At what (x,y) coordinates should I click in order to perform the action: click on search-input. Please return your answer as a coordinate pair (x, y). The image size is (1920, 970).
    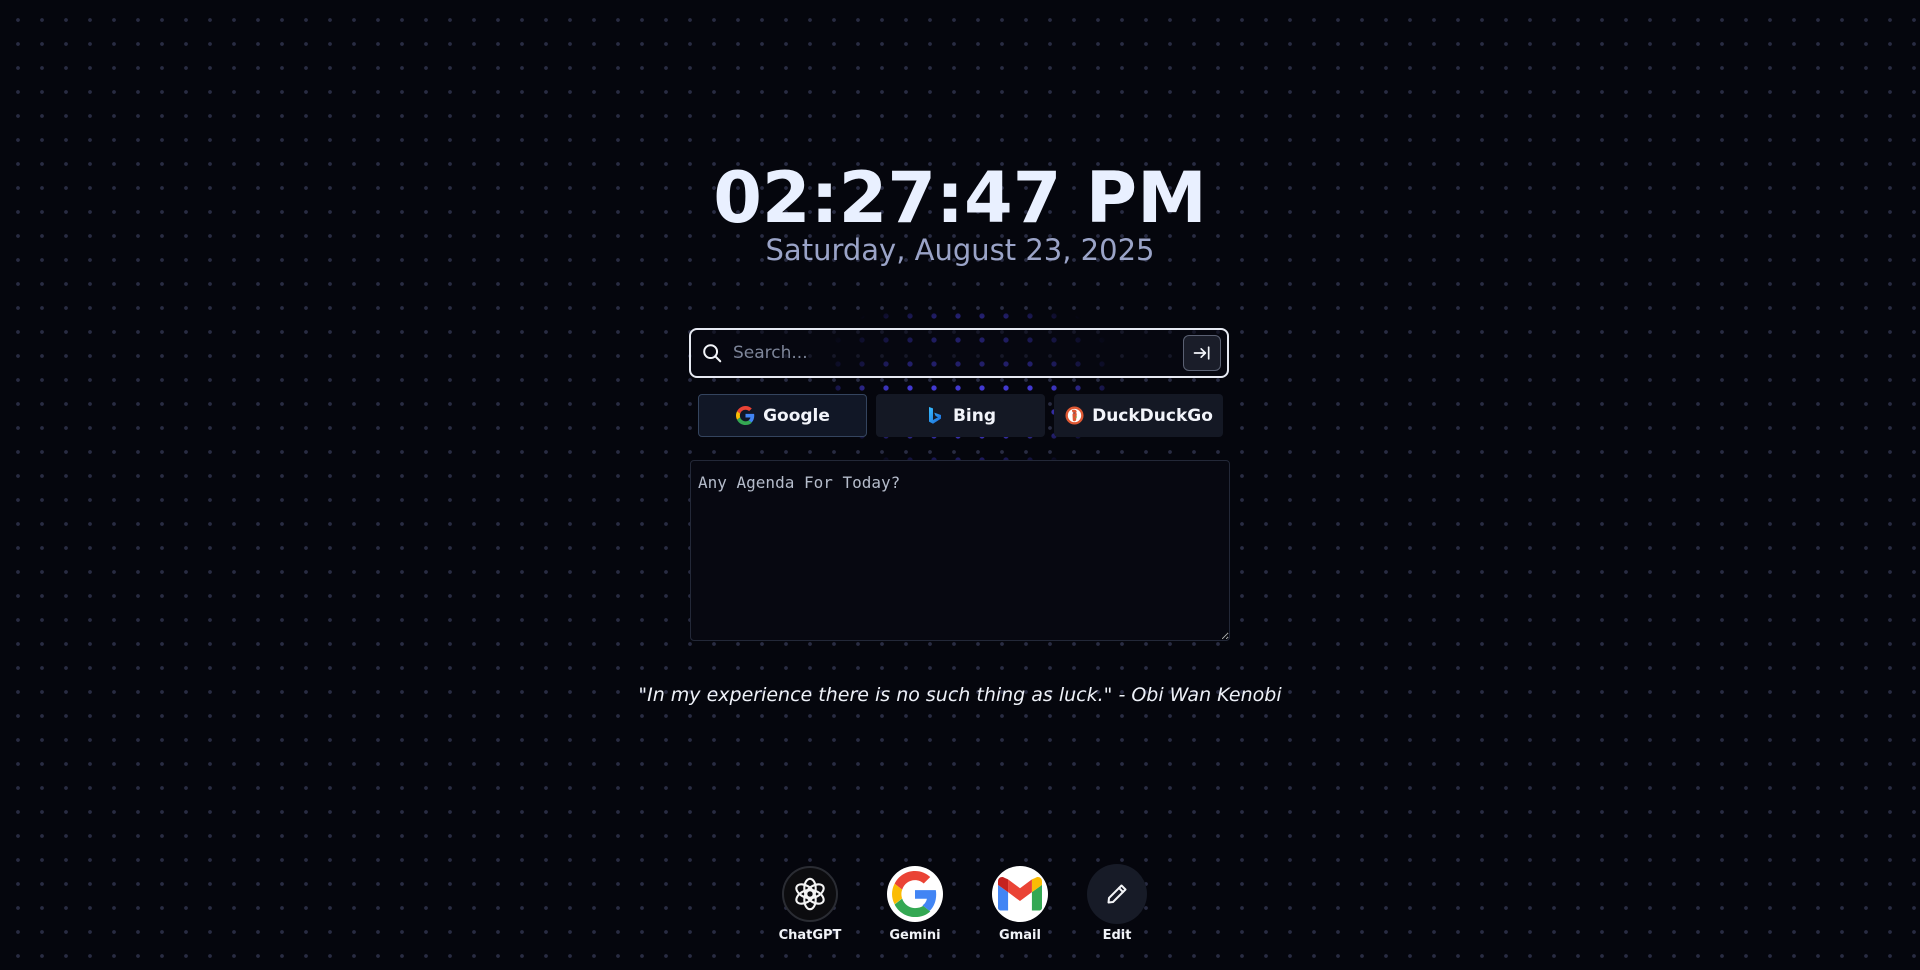
    Looking at the image, I should click on (957, 353).